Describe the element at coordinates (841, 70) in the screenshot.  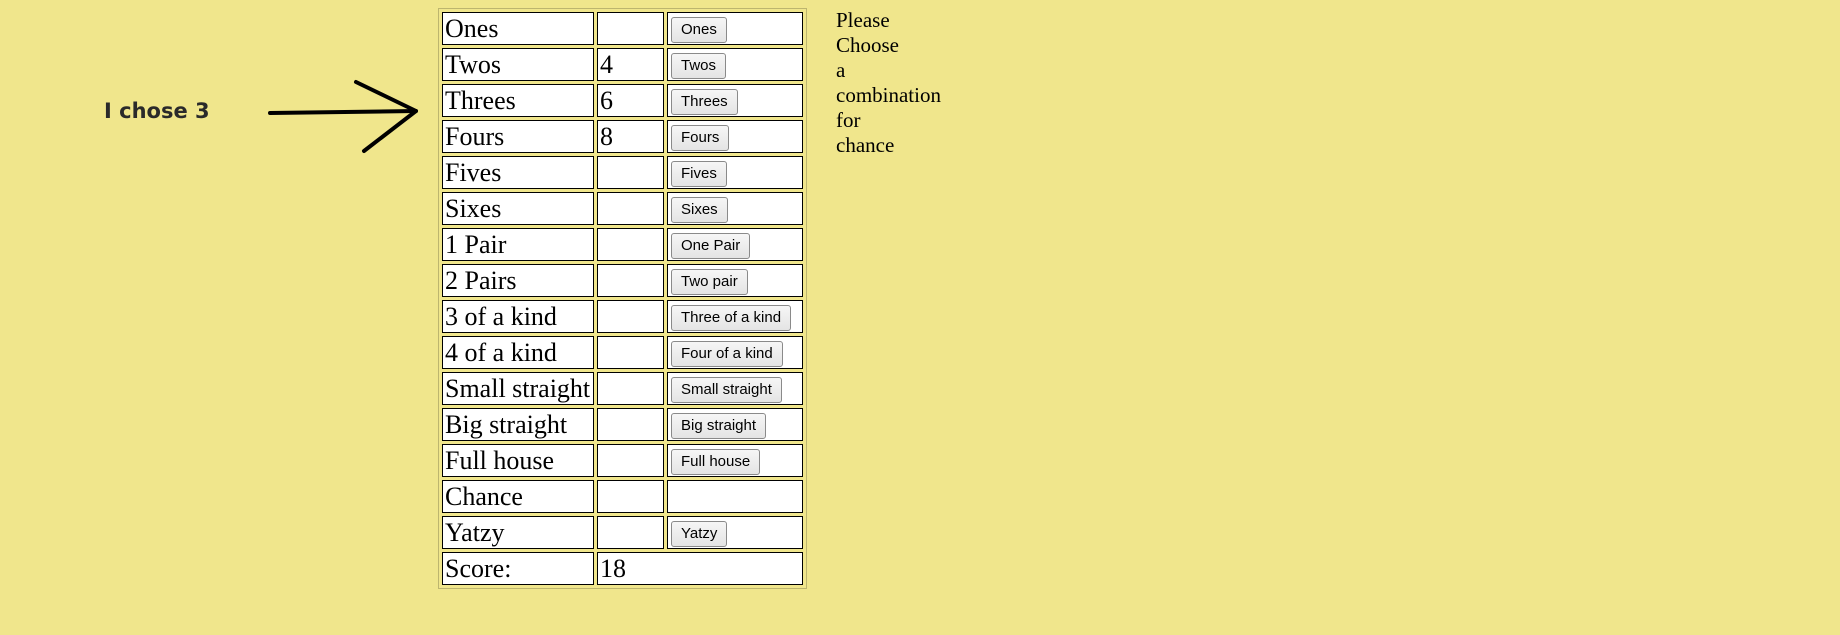
I see `message-line: a` at that location.